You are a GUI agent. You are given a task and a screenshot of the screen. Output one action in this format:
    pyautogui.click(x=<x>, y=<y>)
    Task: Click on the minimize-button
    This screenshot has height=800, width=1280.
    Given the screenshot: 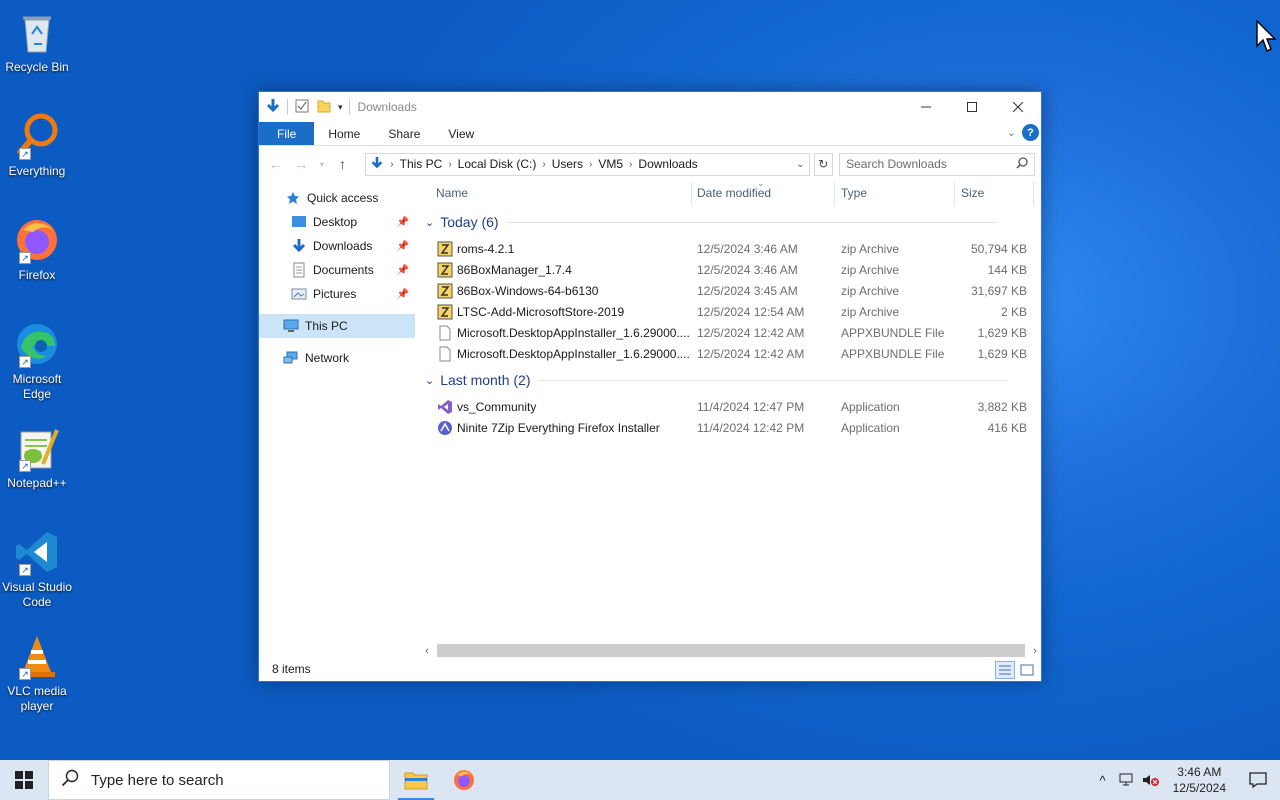 What is the action you would take?
    pyautogui.click(x=926, y=107)
    